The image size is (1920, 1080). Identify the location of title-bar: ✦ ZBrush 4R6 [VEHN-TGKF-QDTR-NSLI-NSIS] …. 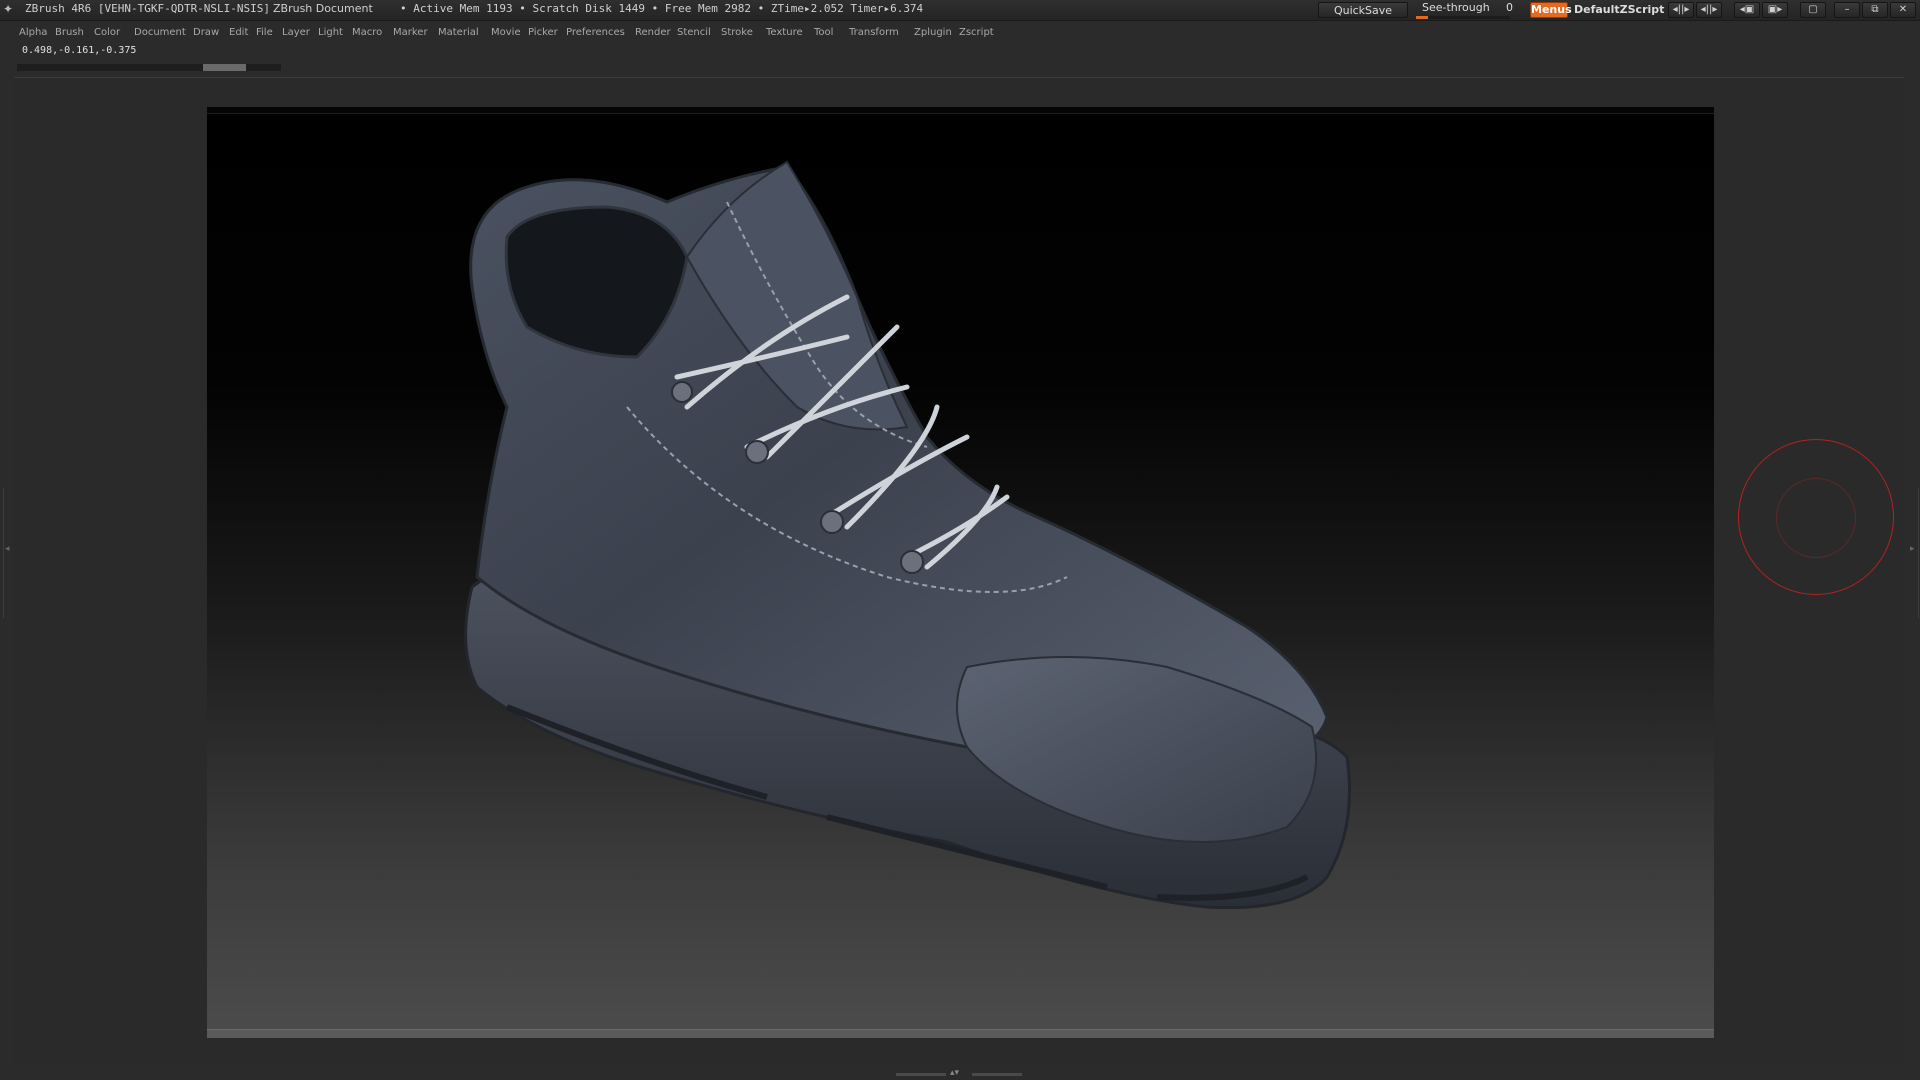
(960, 10).